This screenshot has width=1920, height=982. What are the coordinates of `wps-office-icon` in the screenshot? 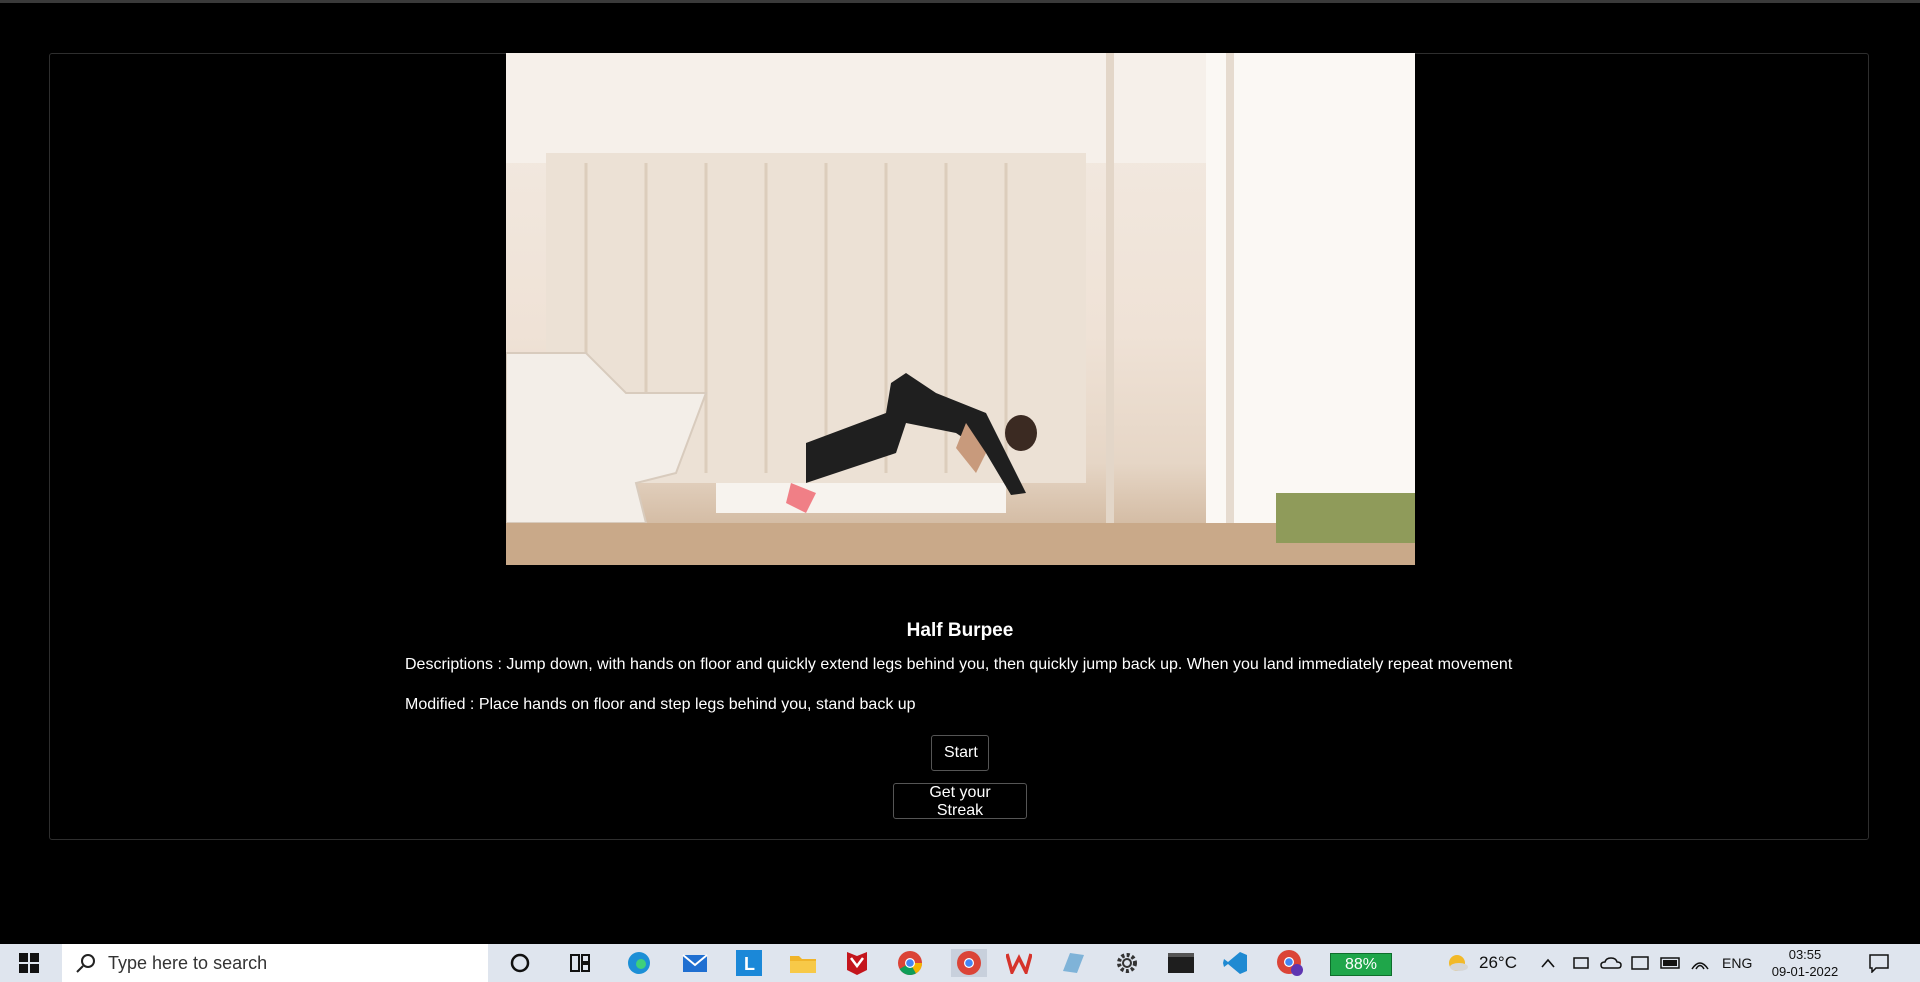 It's located at (1019, 963).